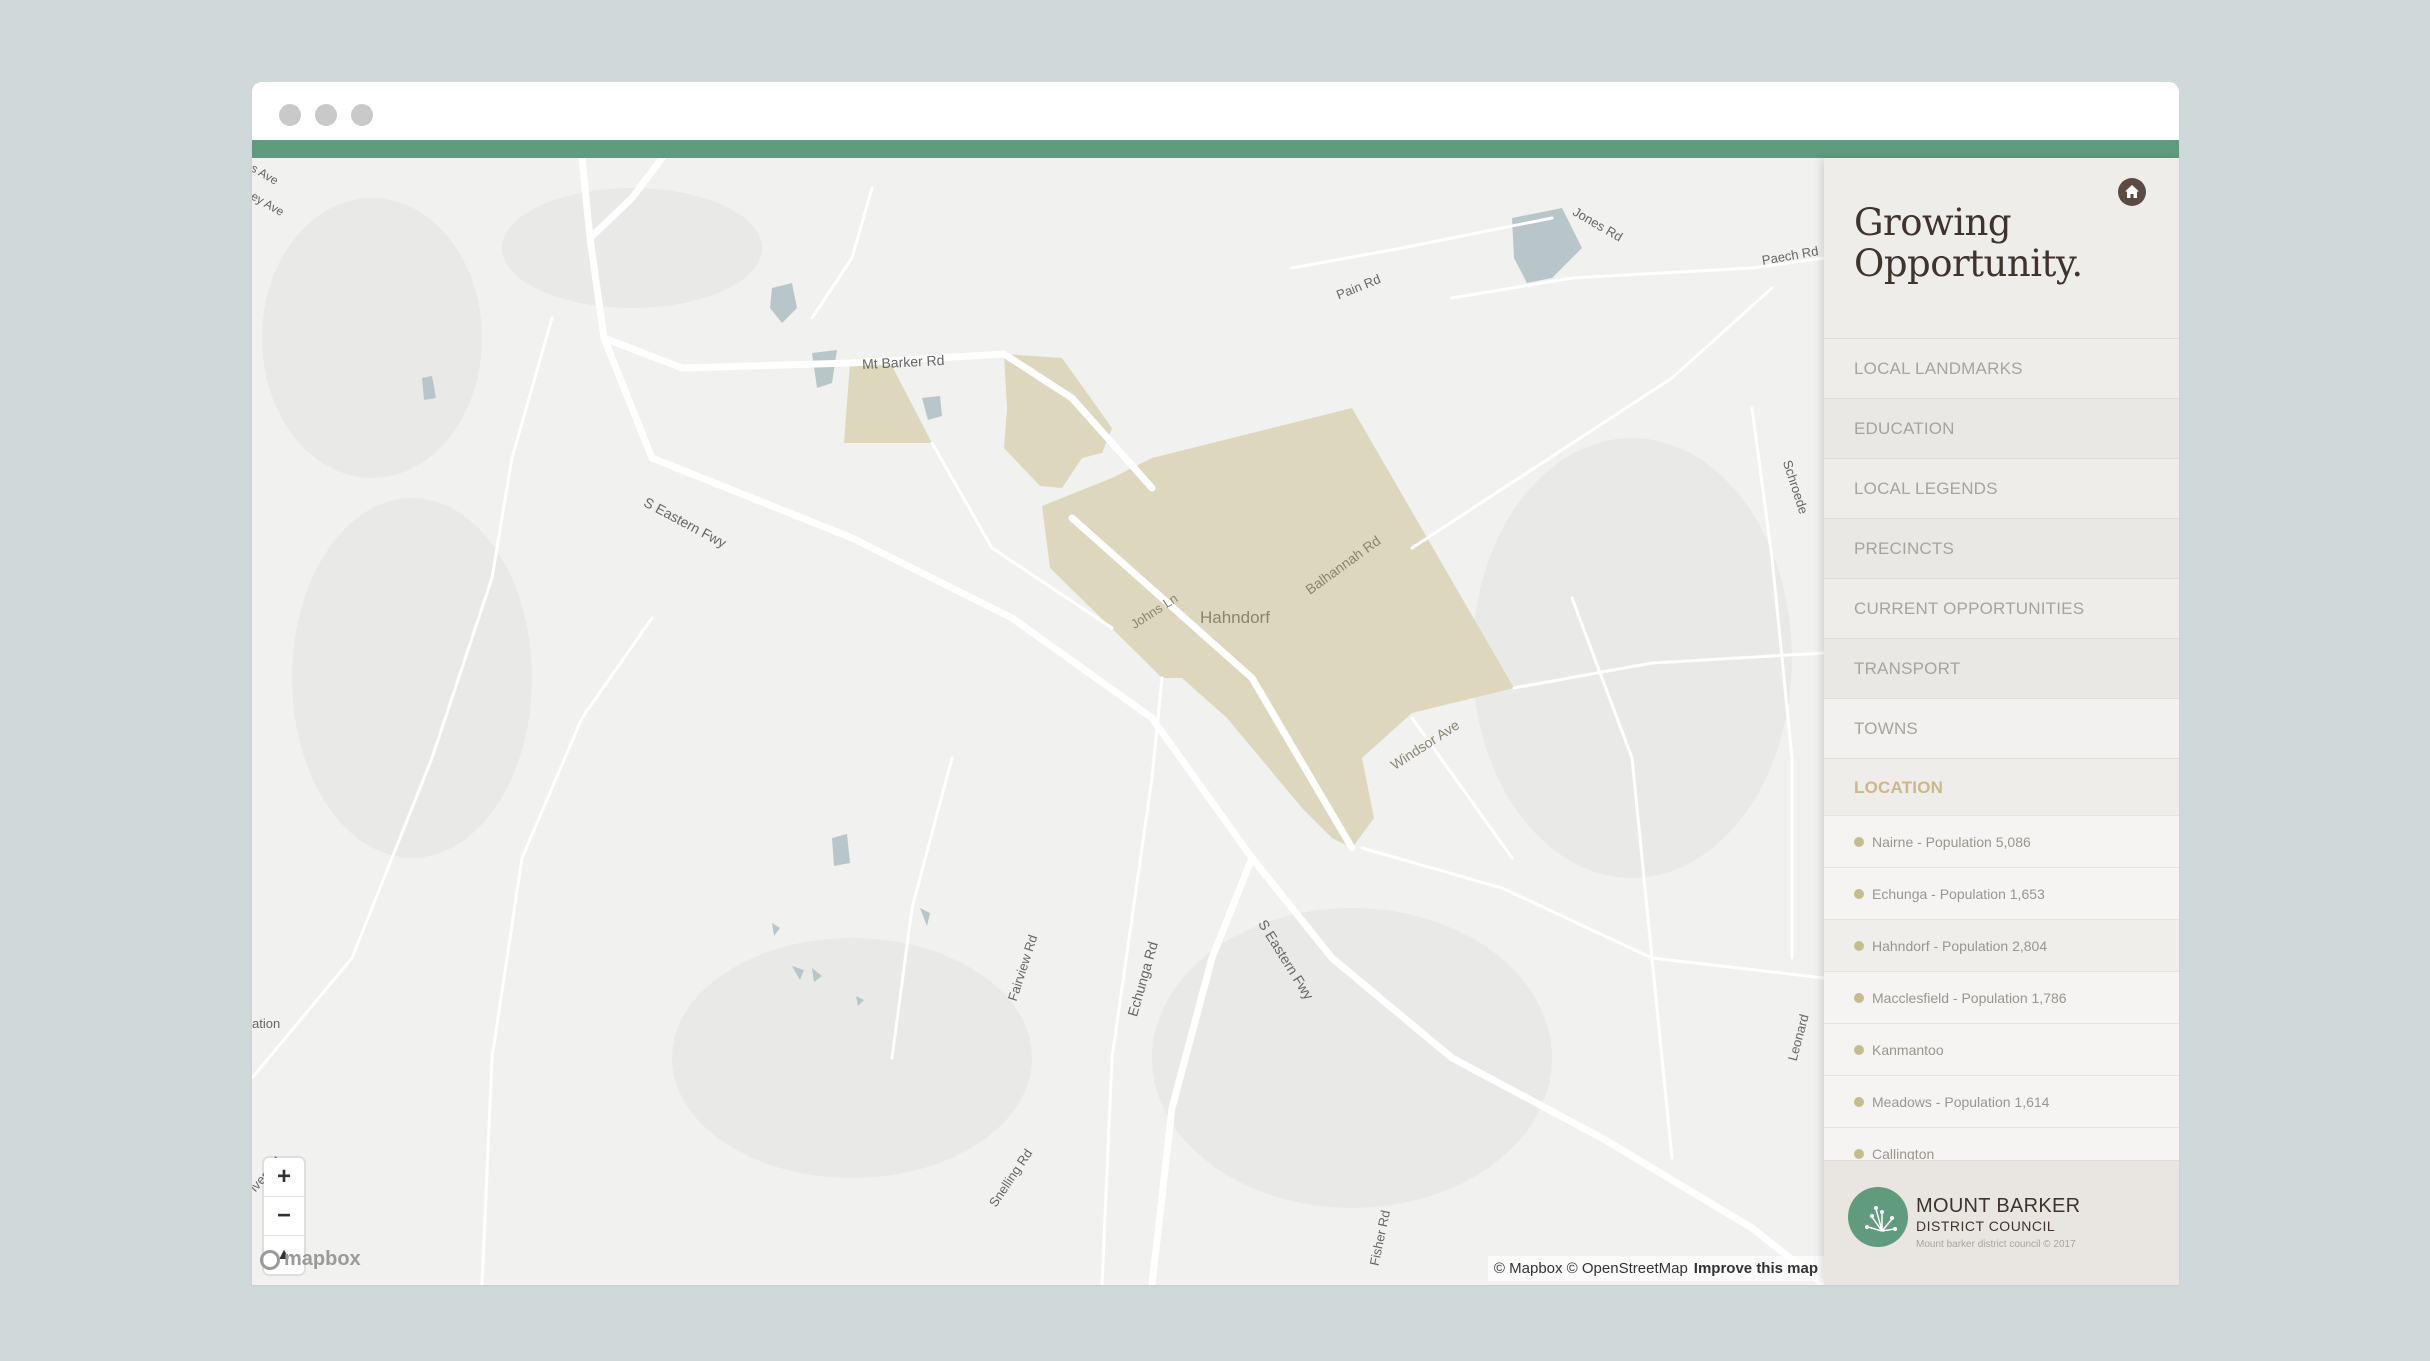 This screenshot has width=2430, height=1361. Describe the element at coordinates (1756, 1268) in the screenshot. I see `improve-map-link: Improve this map` at that location.